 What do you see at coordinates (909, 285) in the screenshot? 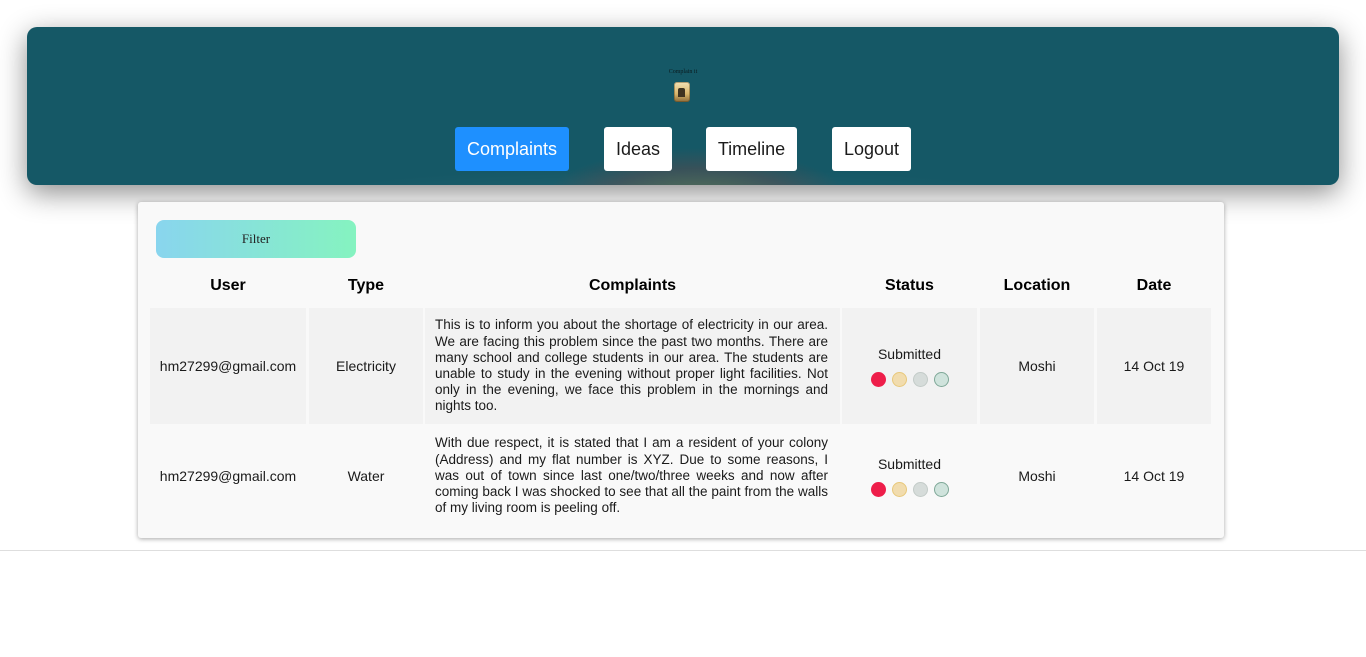
I see `column-header-status: Status` at bounding box center [909, 285].